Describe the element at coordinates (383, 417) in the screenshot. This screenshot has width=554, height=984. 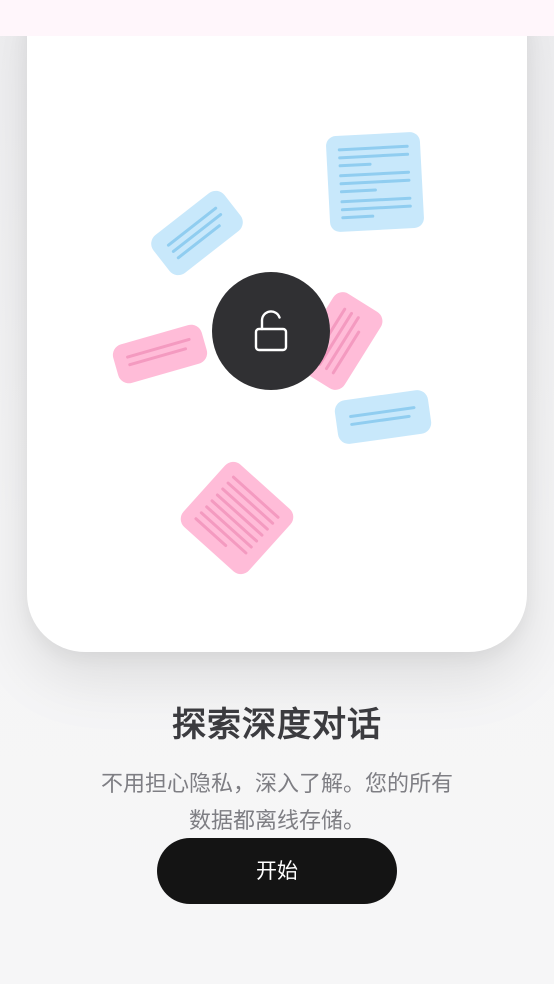
I see `blue-note-wide` at that location.